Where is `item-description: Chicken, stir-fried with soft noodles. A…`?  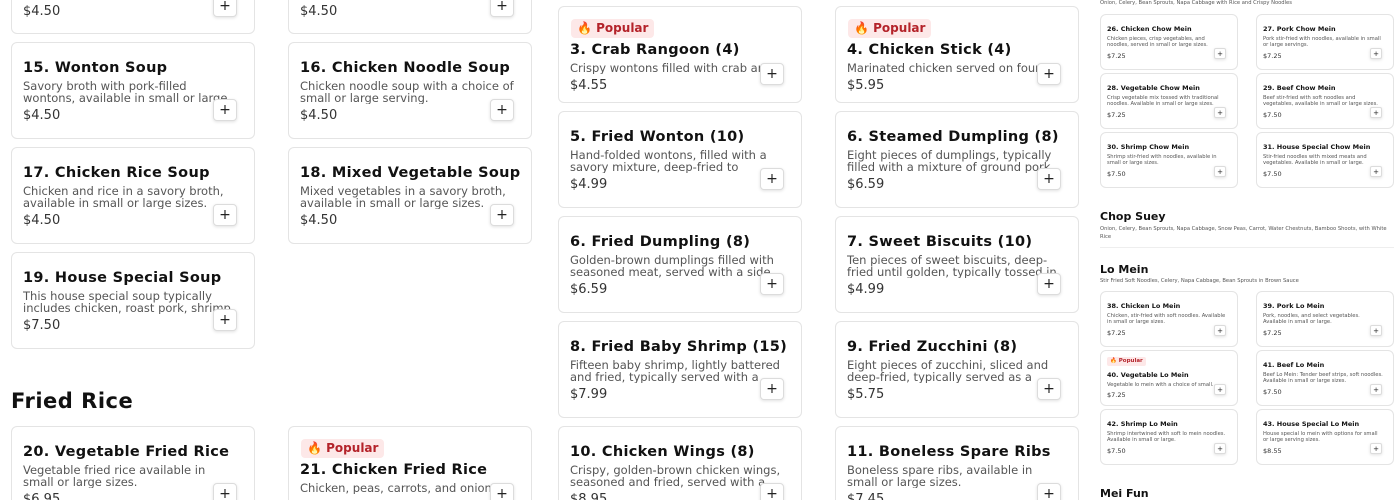 item-description: Chicken, stir-fried with soft noodles. A… is located at coordinates (1166, 319).